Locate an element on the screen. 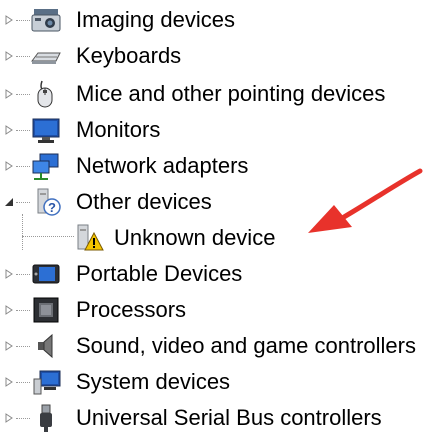 This screenshot has width=448, height=436. network-adapter-icon is located at coordinates (46, 166).